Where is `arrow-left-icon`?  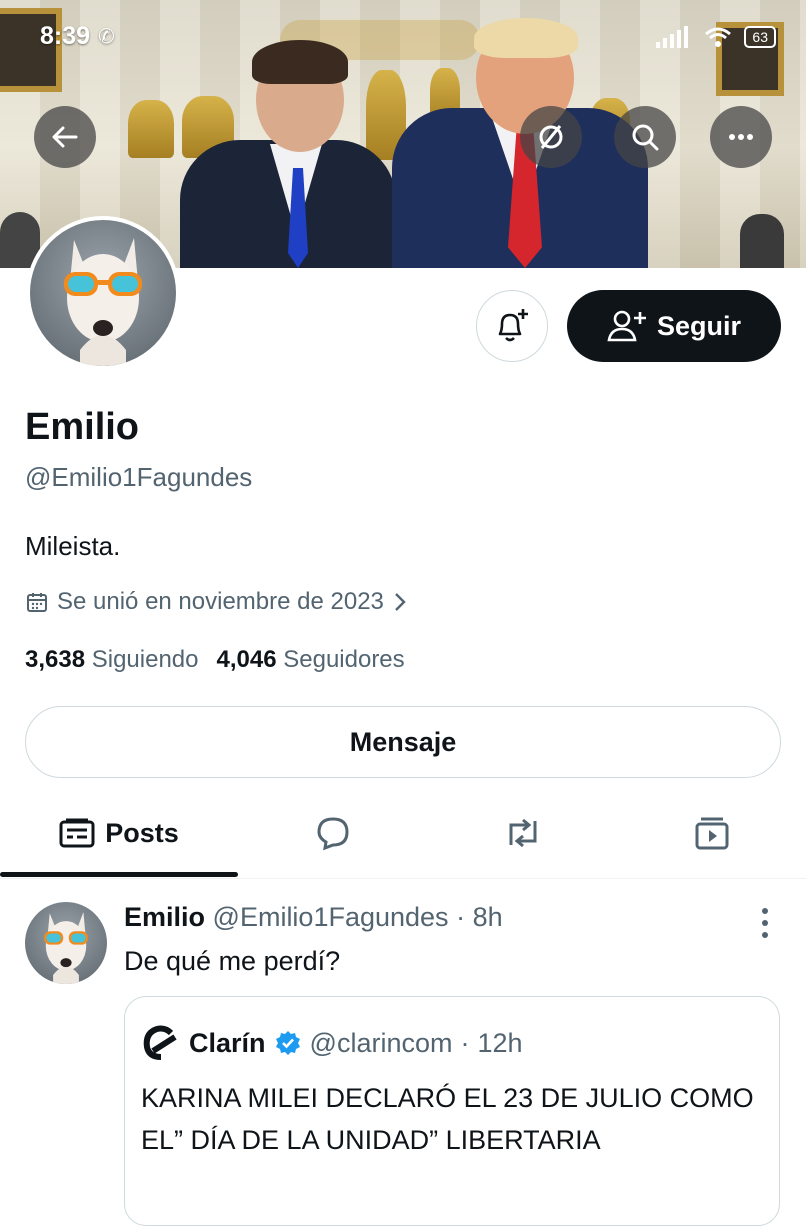
arrow-left-icon is located at coordinates (65, 137).